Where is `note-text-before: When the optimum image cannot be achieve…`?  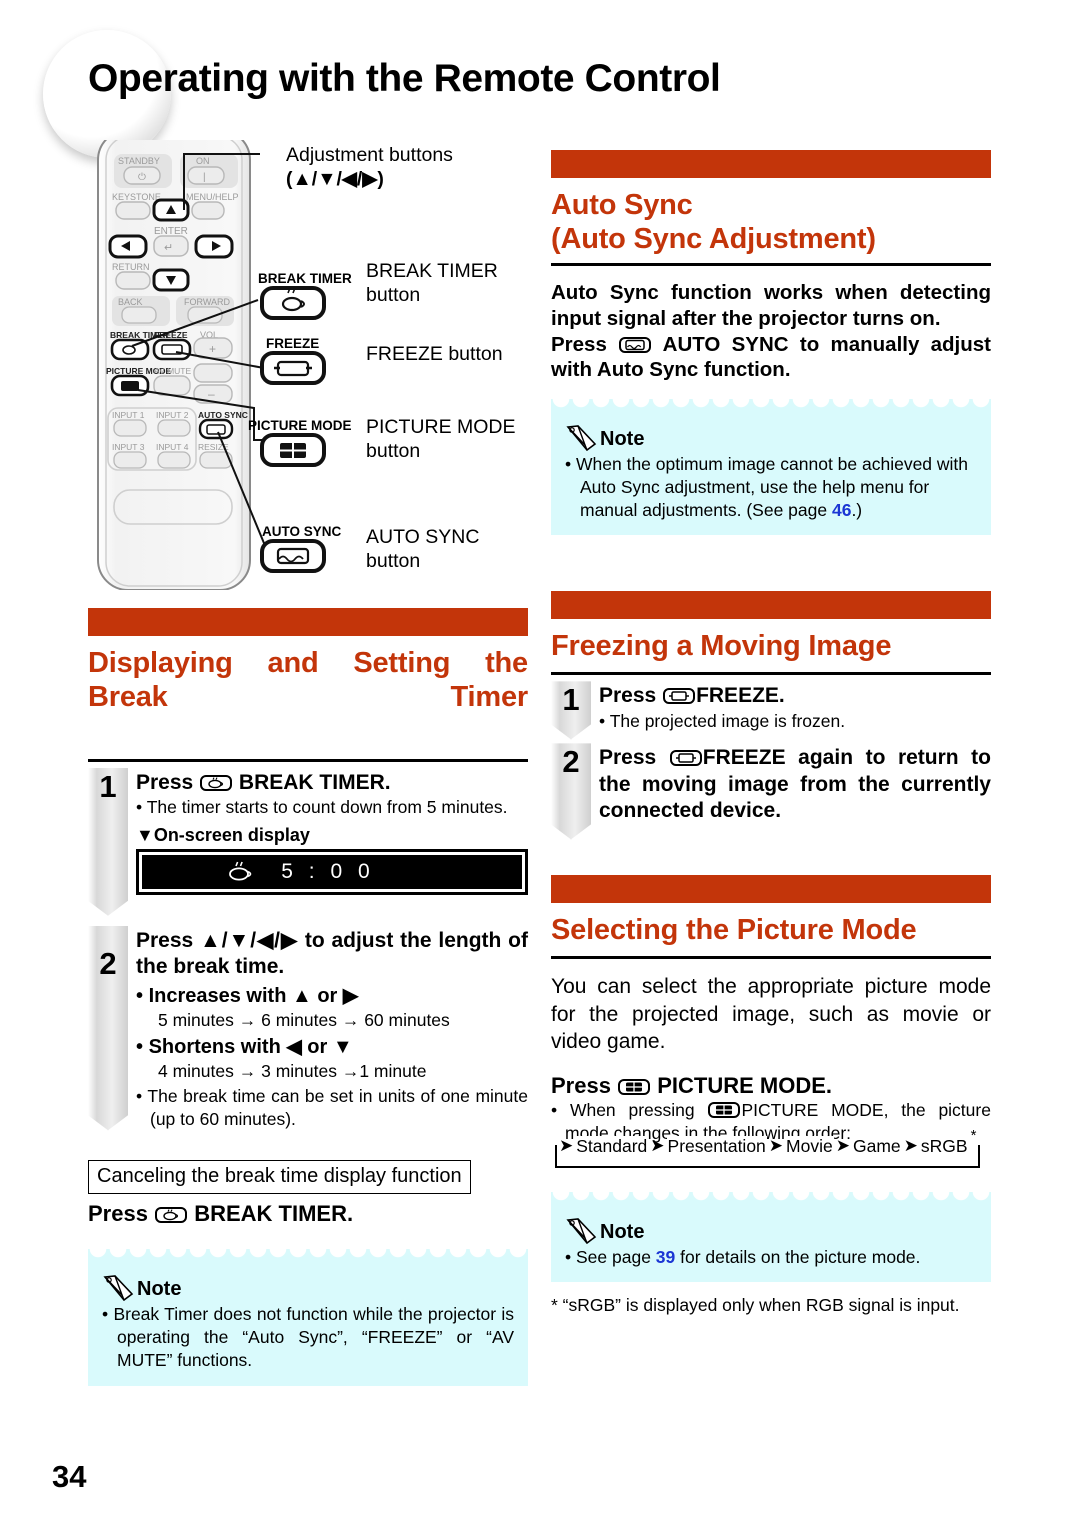
note-text-before: When the optimum image cannot be achieve… is located at coordinates (772, 487).